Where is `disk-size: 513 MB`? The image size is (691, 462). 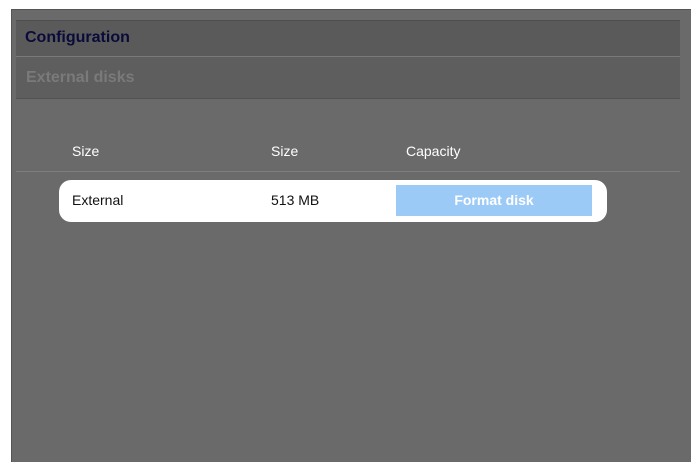
disk-size: 513 MB is located at coordinates (295, 200).